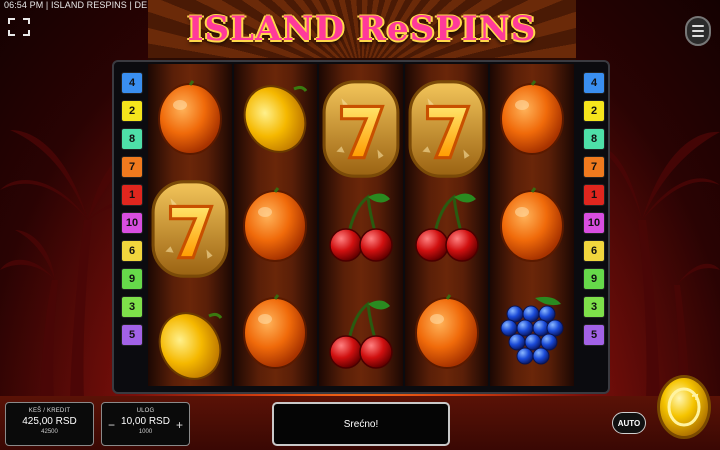 The image size is (720, 450). I want to click on credit-value: 425,00 RSD, so click(49, 421).